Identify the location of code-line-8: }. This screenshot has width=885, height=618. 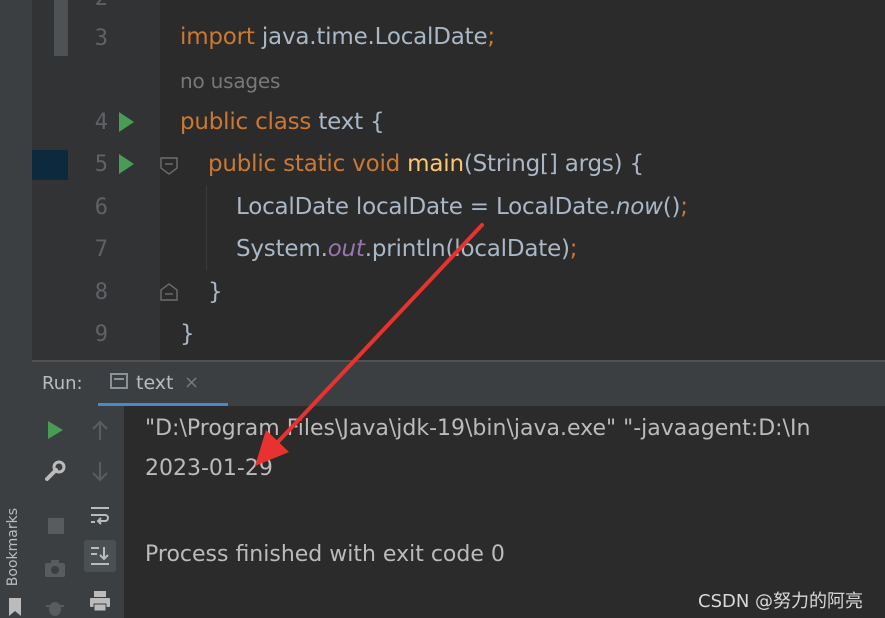
(215, 292).